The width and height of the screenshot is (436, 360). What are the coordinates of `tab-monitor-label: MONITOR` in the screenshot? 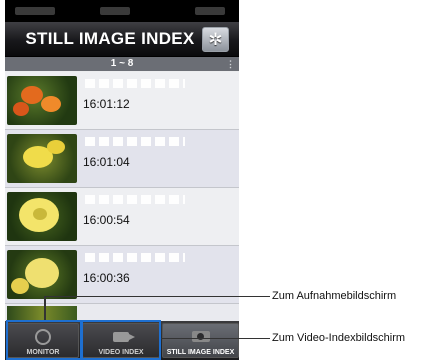 It's located at (43, 352).